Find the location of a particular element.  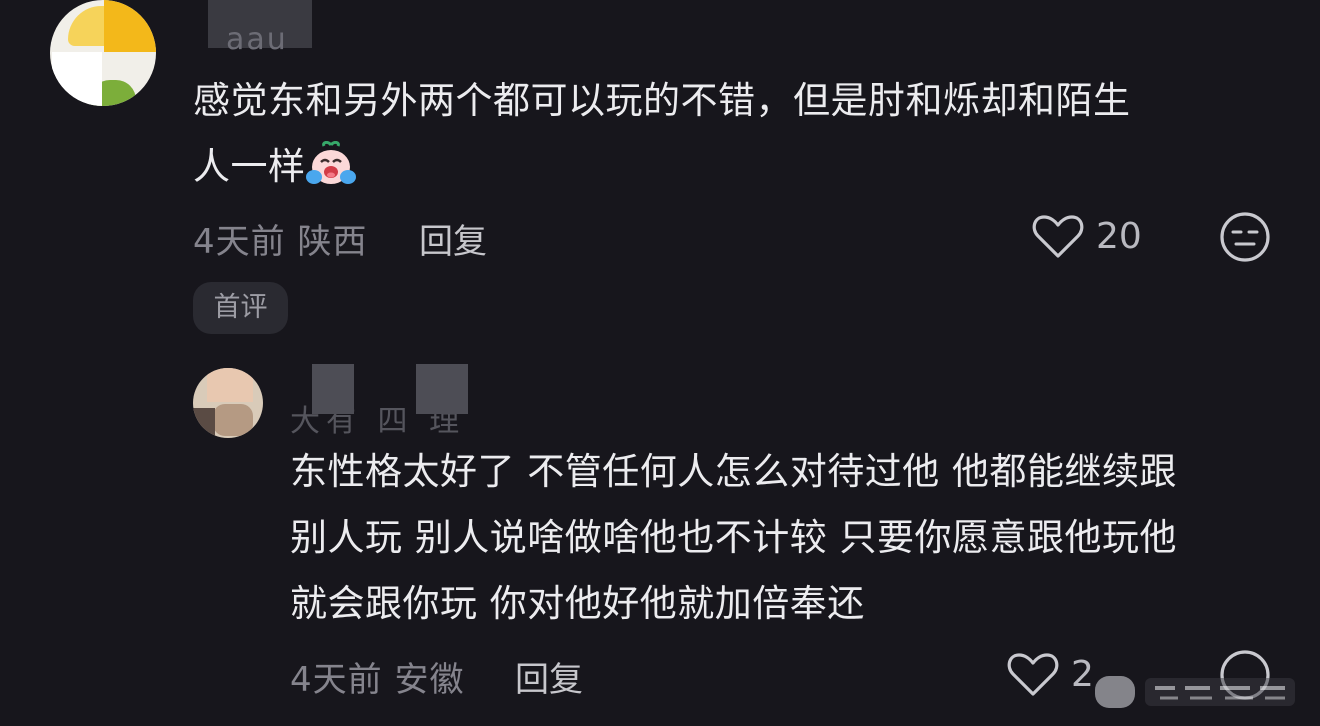

crying-face-emoji-icon is located at coordinates (330, 164).